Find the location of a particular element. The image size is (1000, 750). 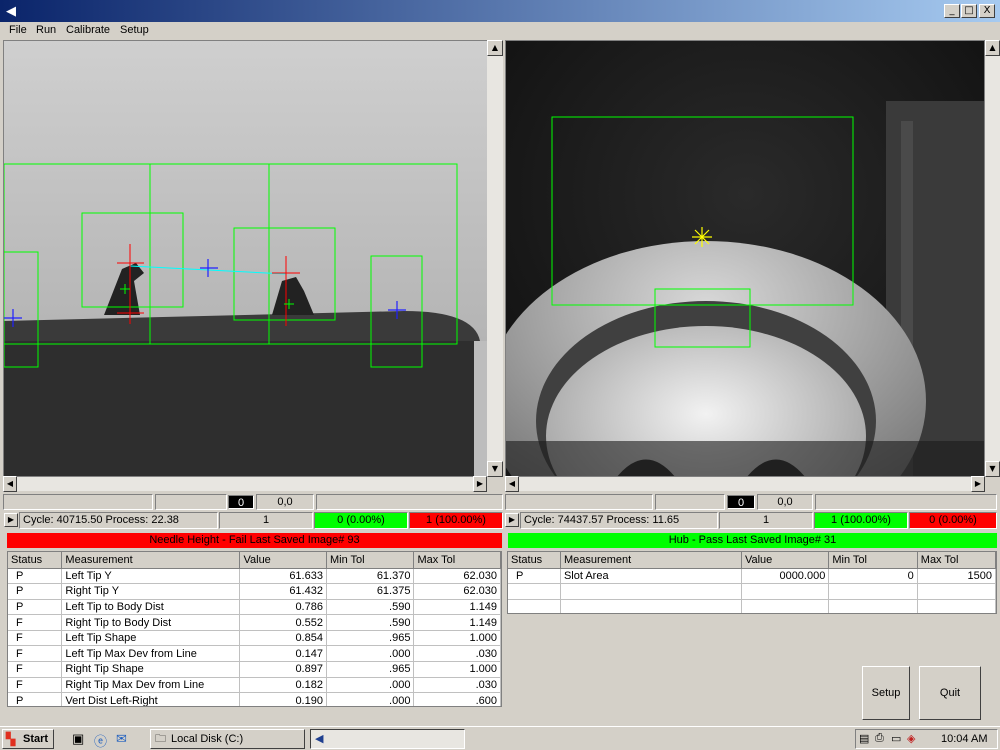

tray-shield-icon: ◈ is located at coordinates (911, 738).